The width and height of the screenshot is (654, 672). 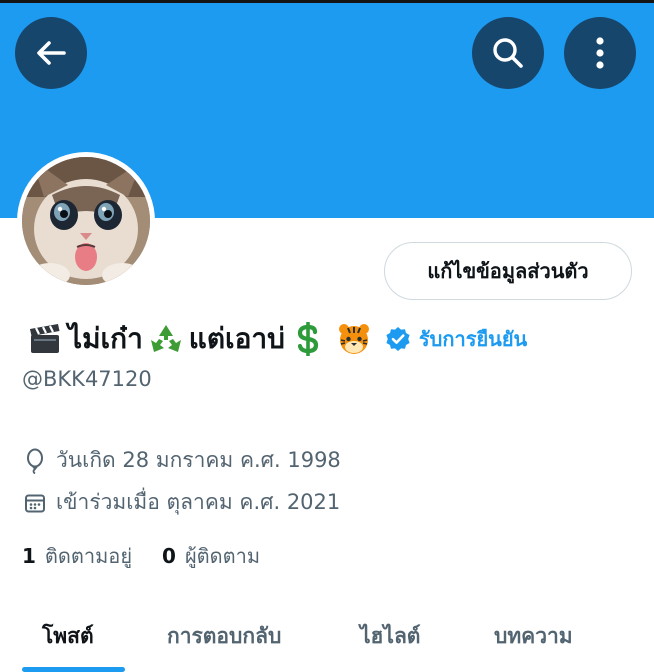 I want to click on more-options-button, so click(x=600, y=53).